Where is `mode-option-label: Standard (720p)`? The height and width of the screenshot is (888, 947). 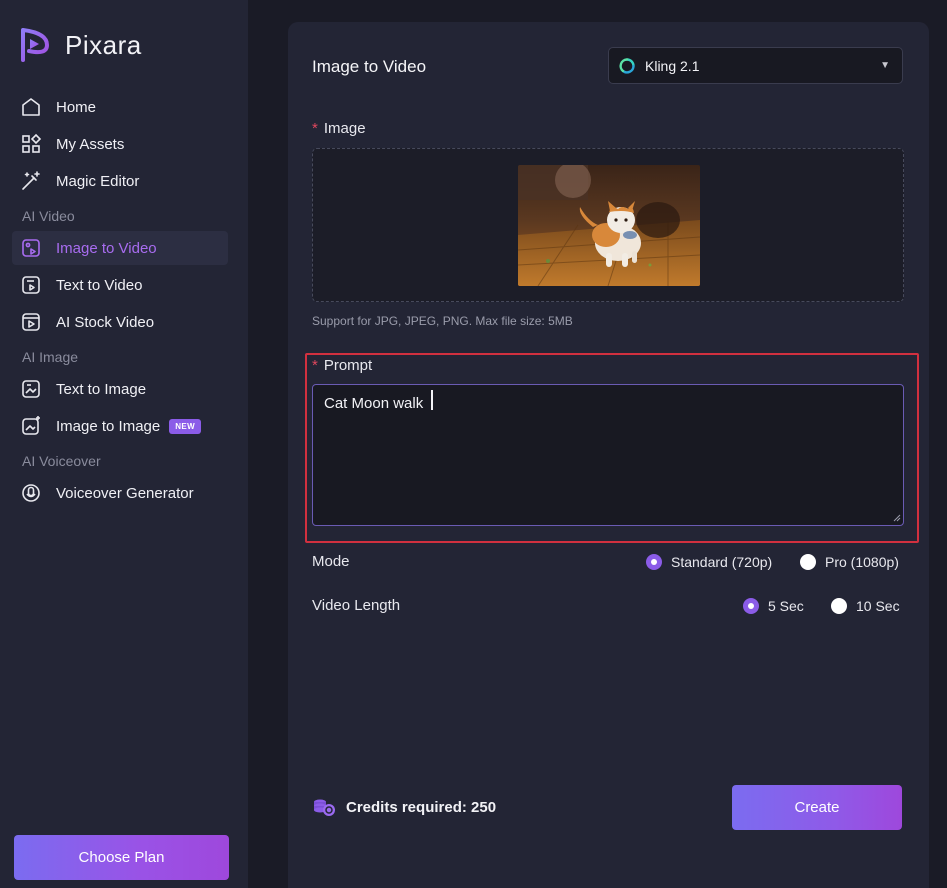
mode-option-label: Standard (720p) is located at coordinates (722, 562).